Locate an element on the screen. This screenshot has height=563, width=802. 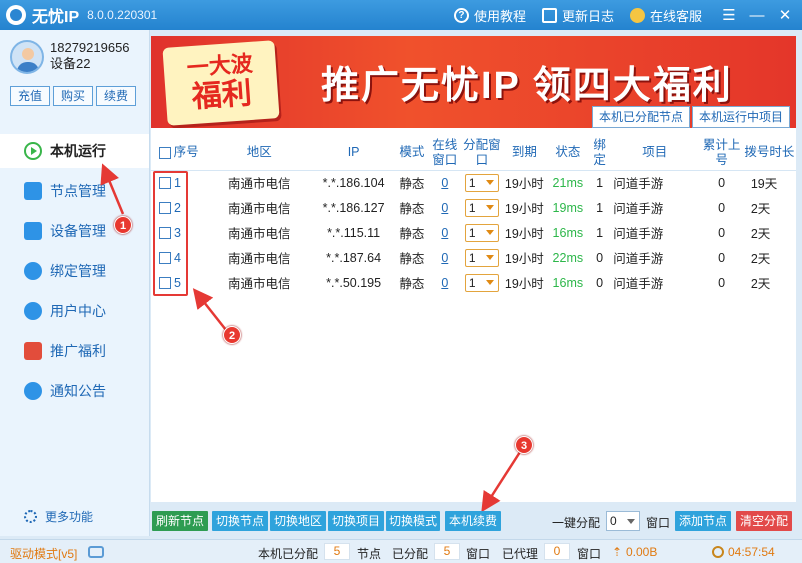
col-mode: 模式 is located at coordinates (411, 153).